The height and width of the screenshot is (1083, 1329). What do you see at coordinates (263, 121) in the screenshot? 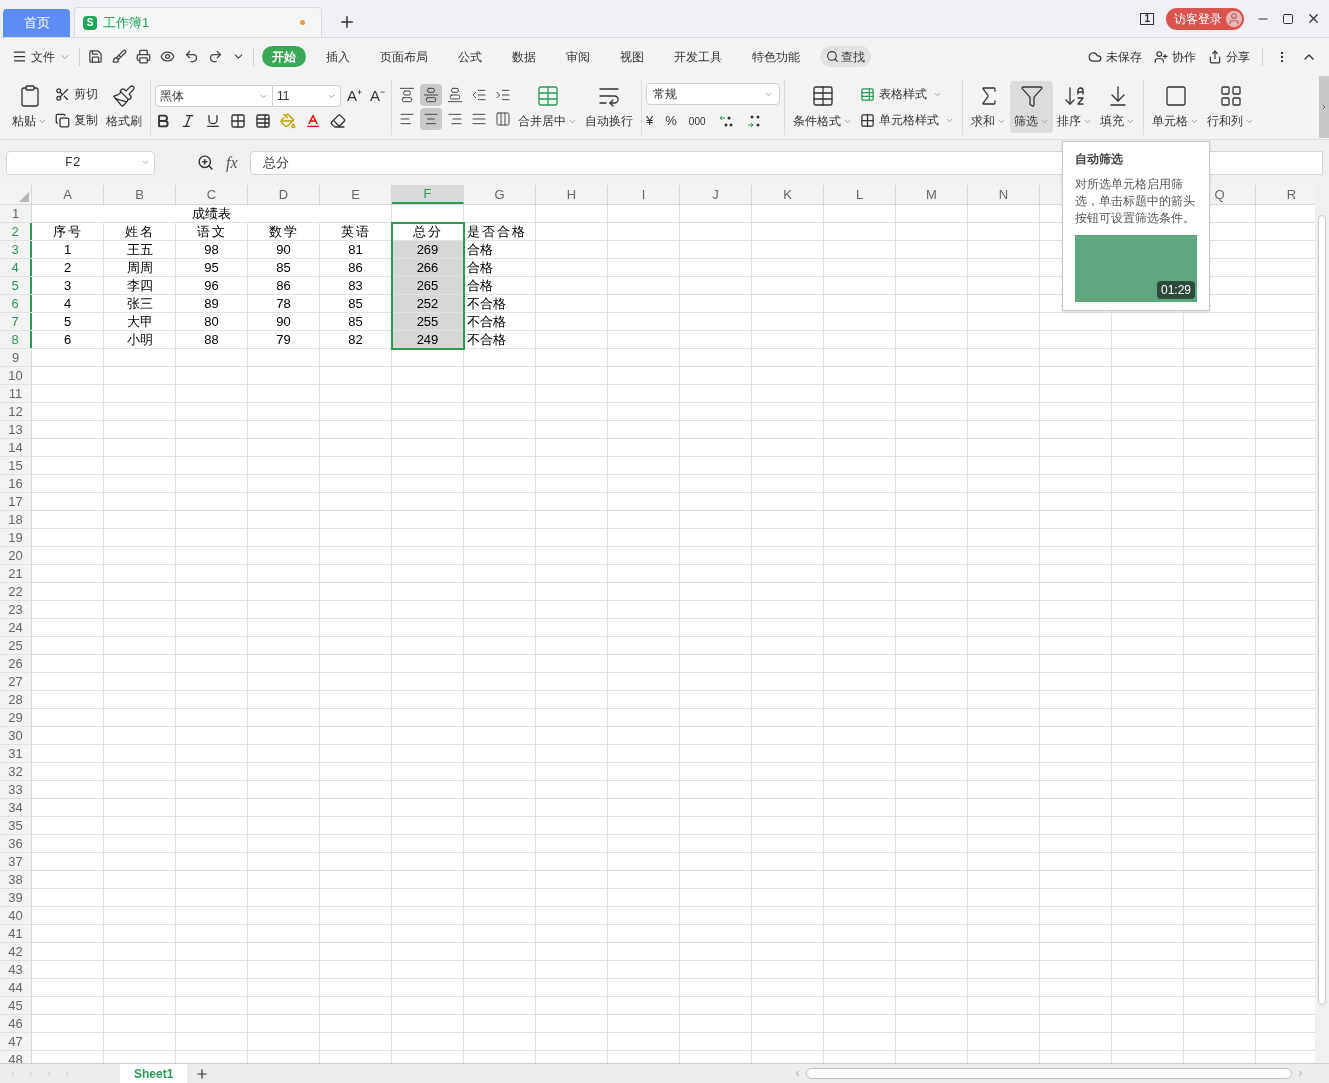
I see `cell-format-icon` at bounding box center [263, 121].